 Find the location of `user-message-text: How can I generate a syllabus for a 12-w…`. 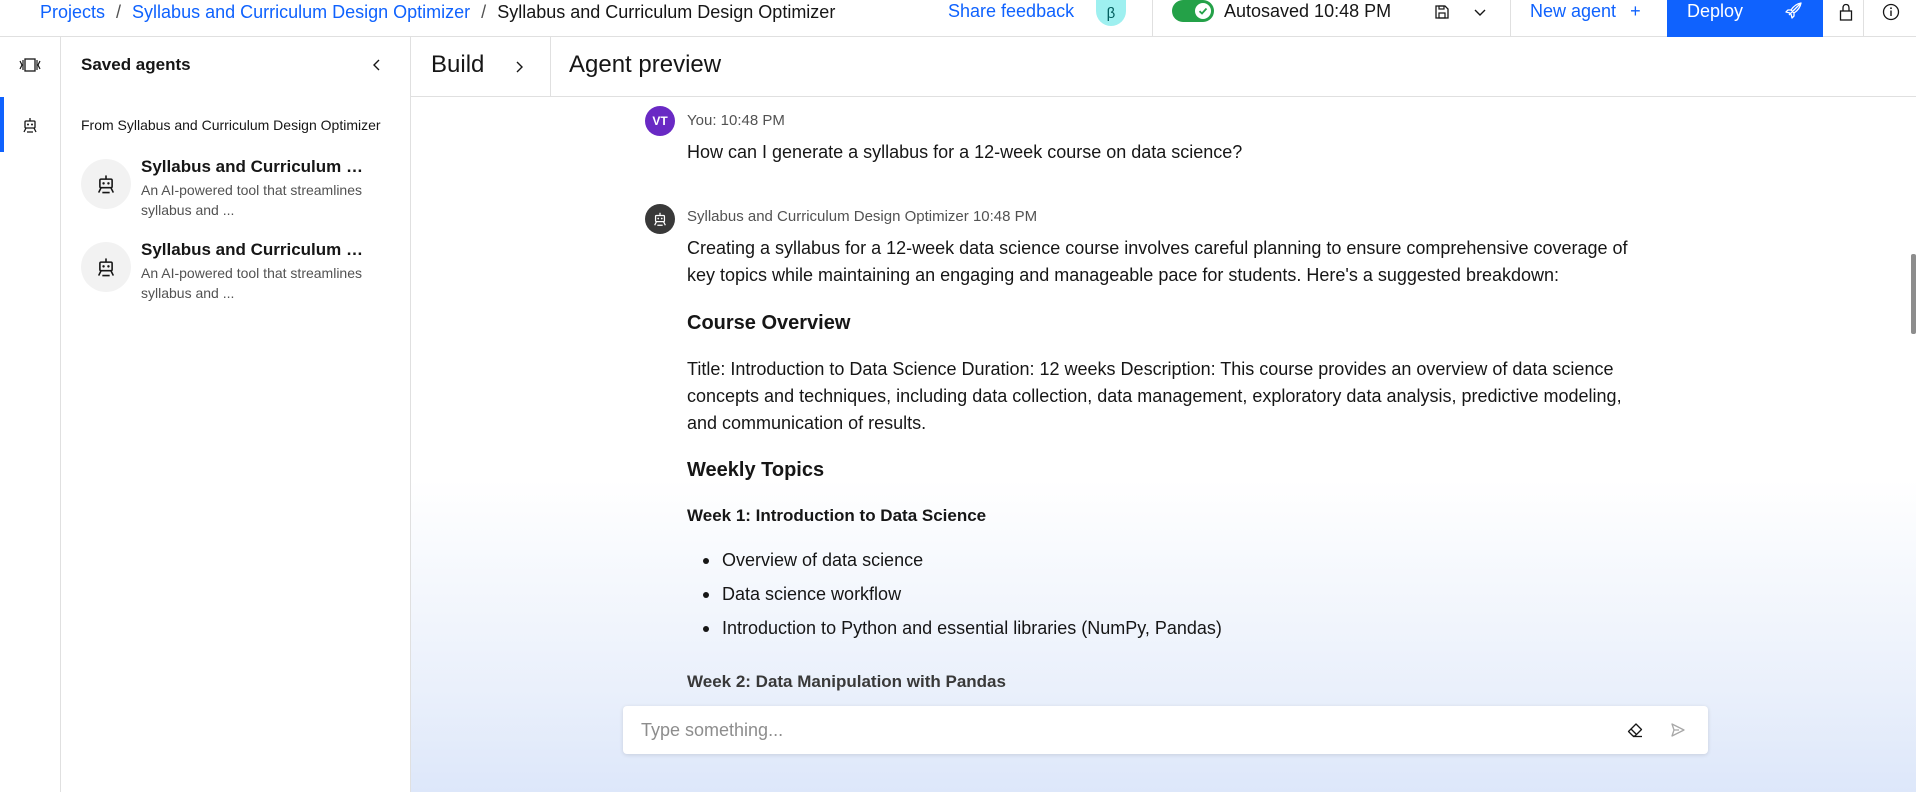

user-message-text: How can I generate a syllabus for a 12-w… is located at coordinates (965, 152).